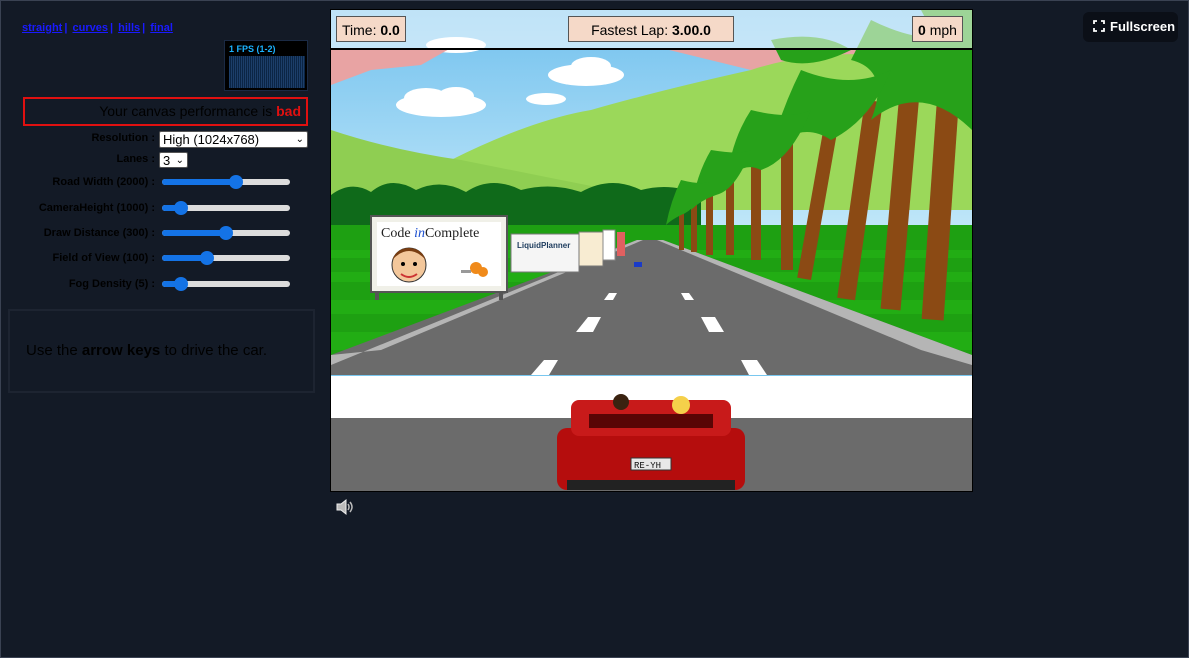  I want to click on slider-row: Field of View (100) :, so click(155, 258).